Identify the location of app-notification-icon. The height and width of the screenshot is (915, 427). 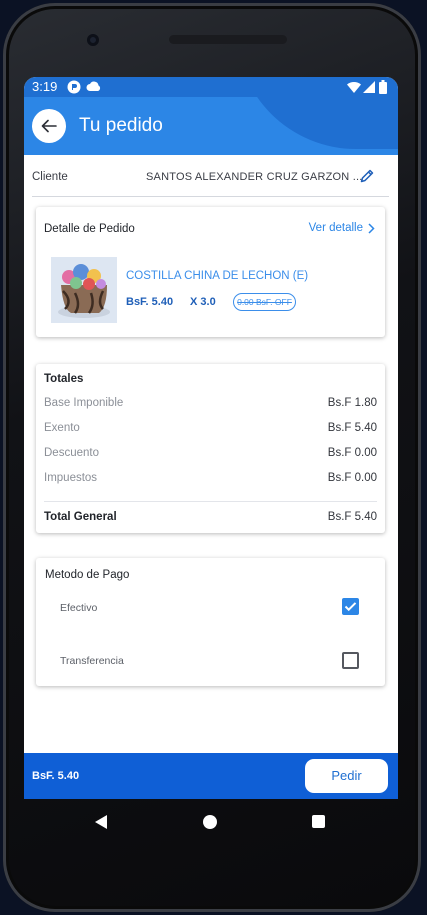
(74, 87).